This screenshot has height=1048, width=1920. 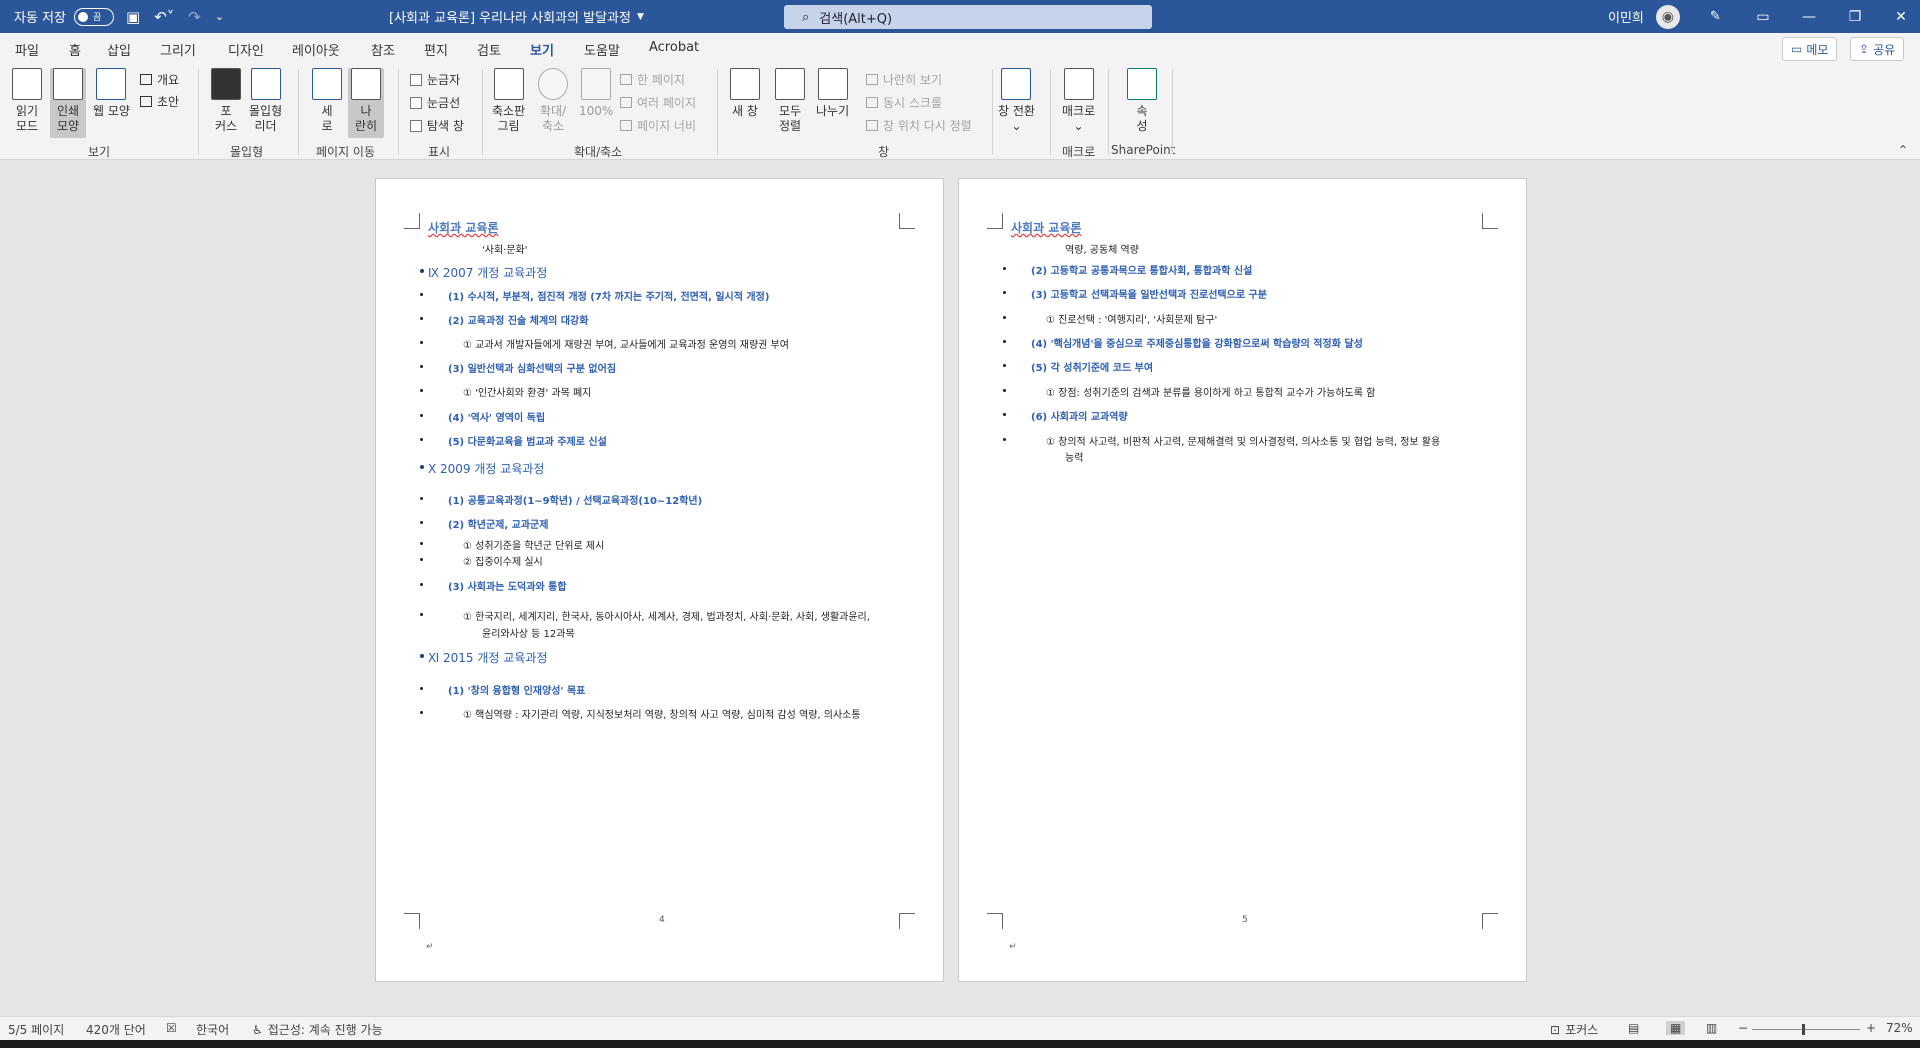 I want to click on autosave-control: 자동 저장 끔, so click(x=64, y=16).